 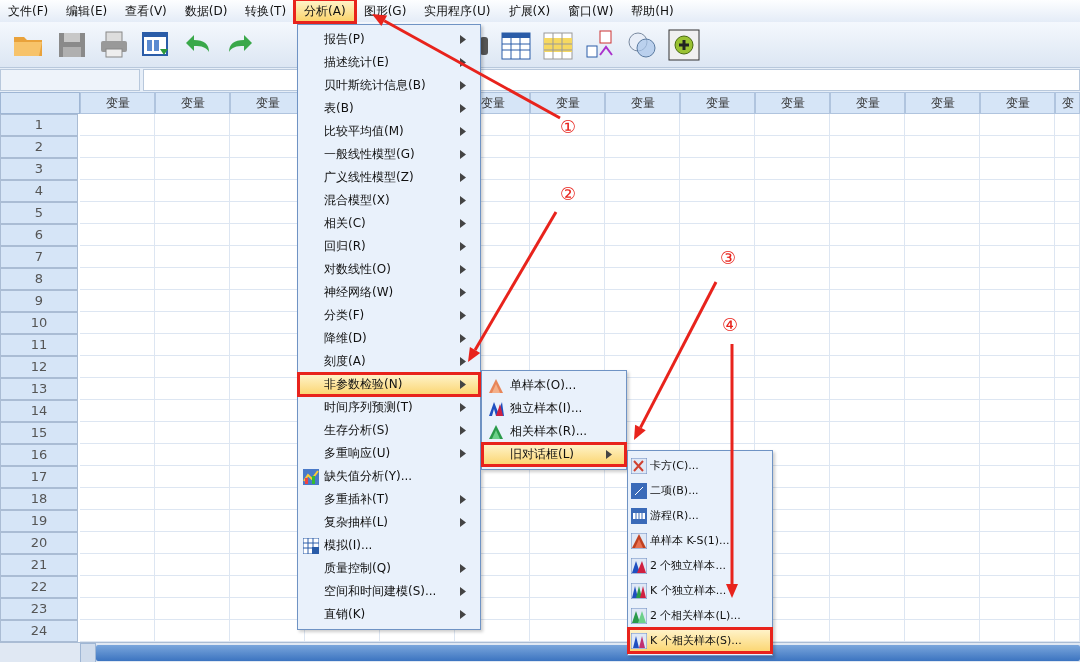 I want to click on scroll-left-button, so click(x=88, y=652).